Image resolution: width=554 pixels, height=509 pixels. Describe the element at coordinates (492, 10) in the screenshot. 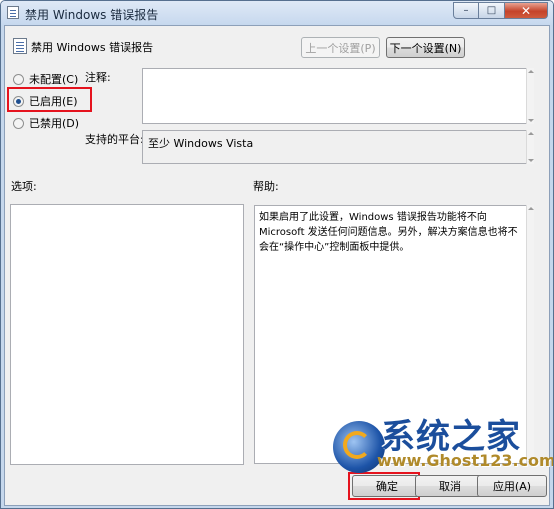

I see `maximize-button: □` at that location.